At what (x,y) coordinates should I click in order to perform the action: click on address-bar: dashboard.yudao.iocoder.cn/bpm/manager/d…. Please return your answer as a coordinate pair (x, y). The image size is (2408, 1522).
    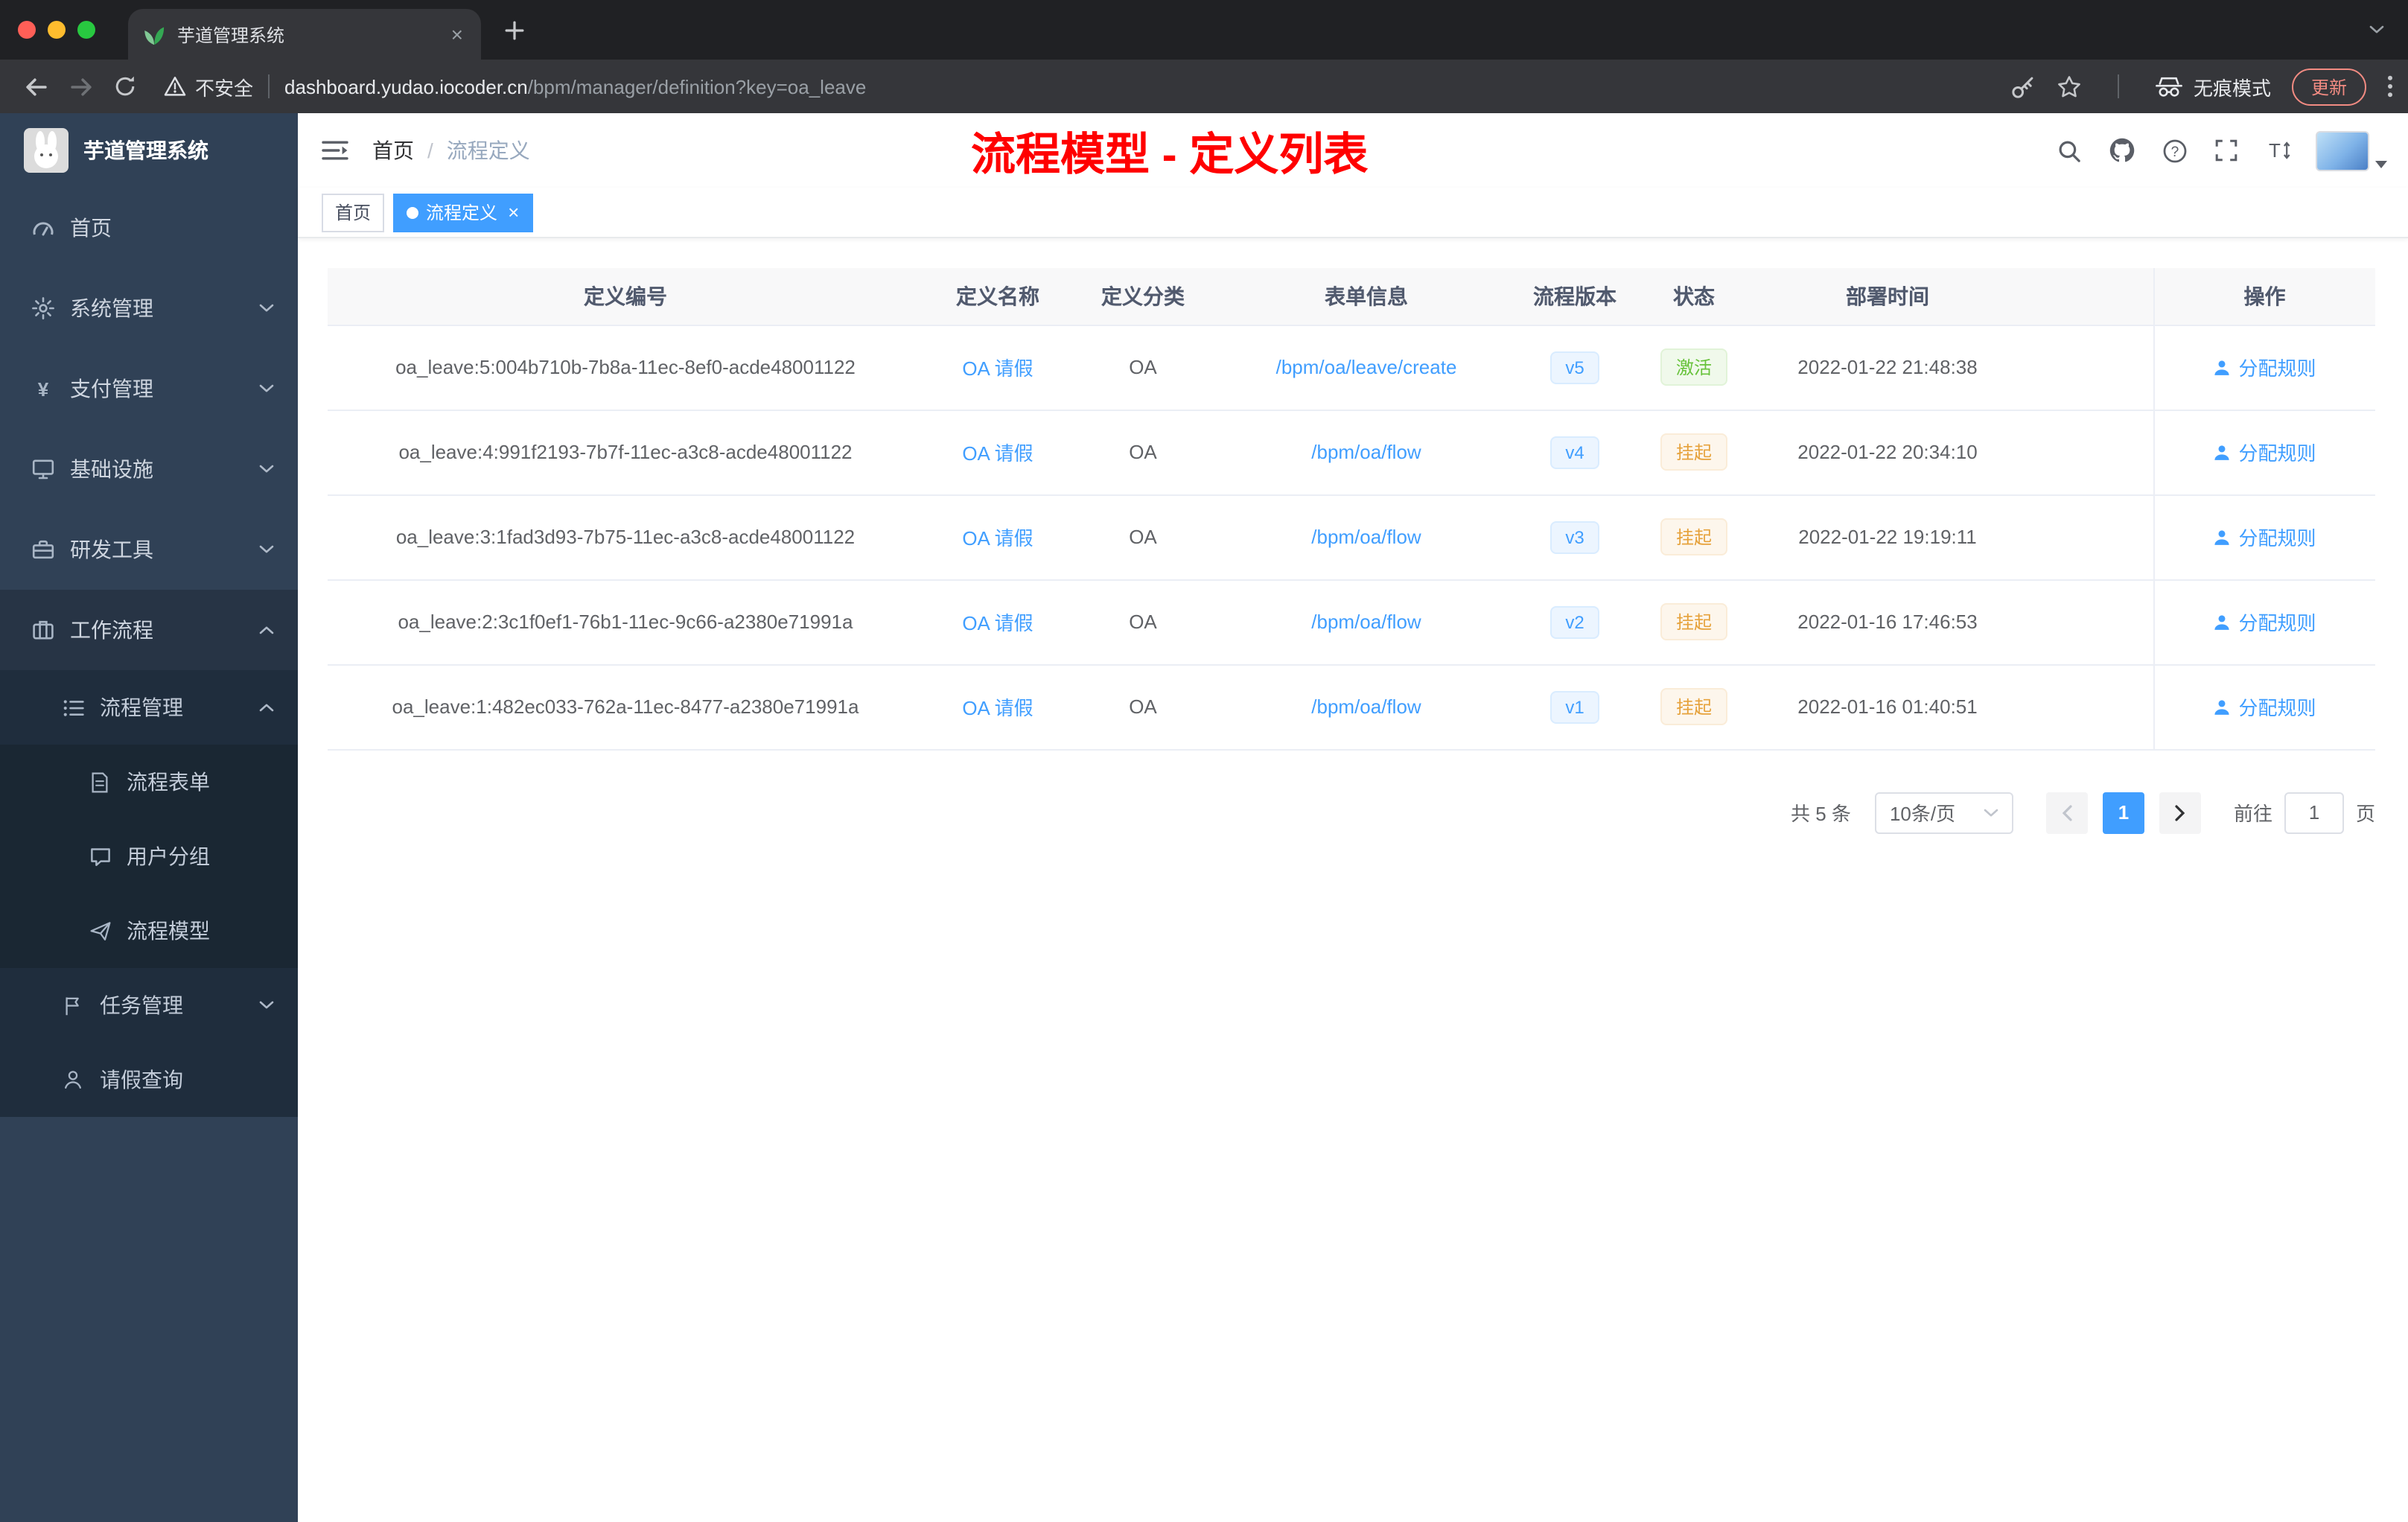
    Looking at the image, I should click on (1138, 86).